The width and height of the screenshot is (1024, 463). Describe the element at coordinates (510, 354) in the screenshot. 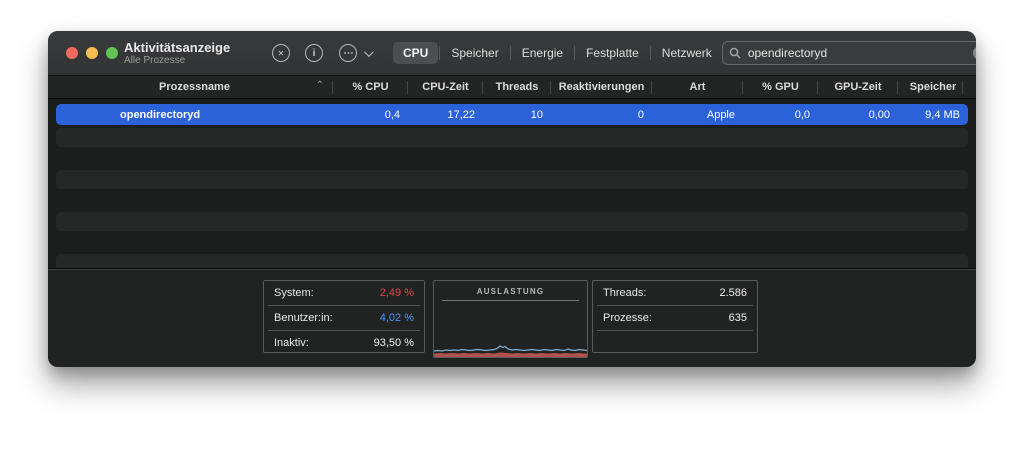

I see `system-load-series` at that location.